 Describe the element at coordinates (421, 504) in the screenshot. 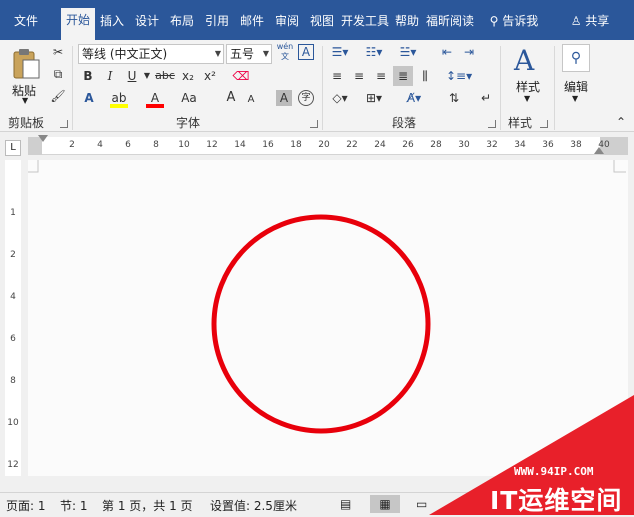

I see `web-layout-icon: ▭` at that location.